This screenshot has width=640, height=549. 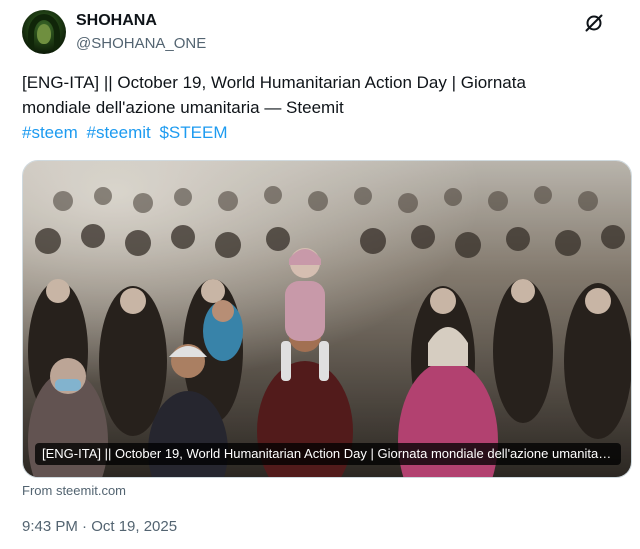 I want to click on hashtag-steem: #steem, so click(x=50, y=132).